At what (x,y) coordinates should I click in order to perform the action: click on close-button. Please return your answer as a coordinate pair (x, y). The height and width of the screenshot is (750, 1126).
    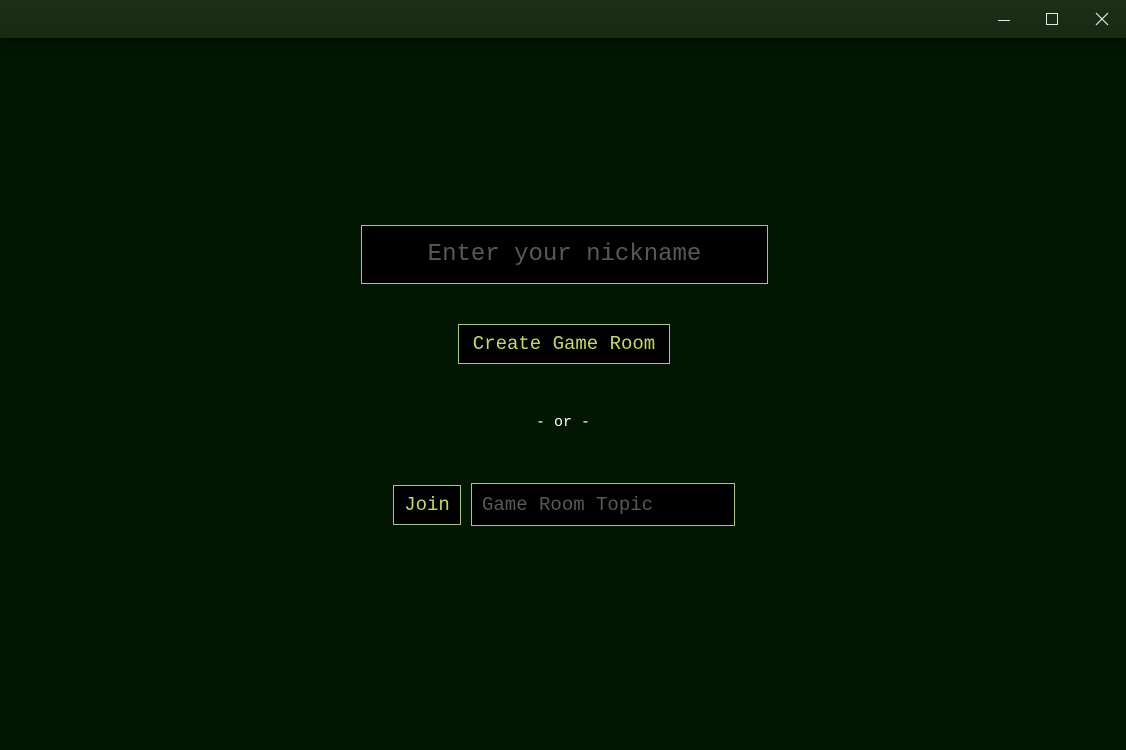
    Looking at the image, I should click on (1102, 19).